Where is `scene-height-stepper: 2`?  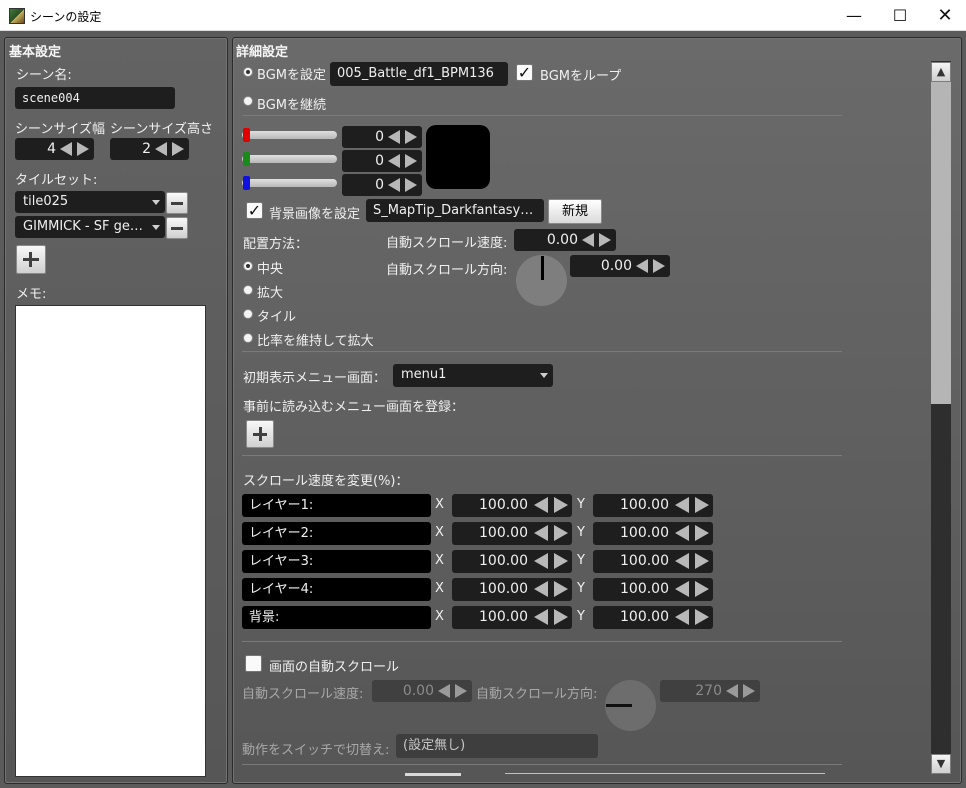
scene-height-stepper: 2 is located at coordinates (149, 149).